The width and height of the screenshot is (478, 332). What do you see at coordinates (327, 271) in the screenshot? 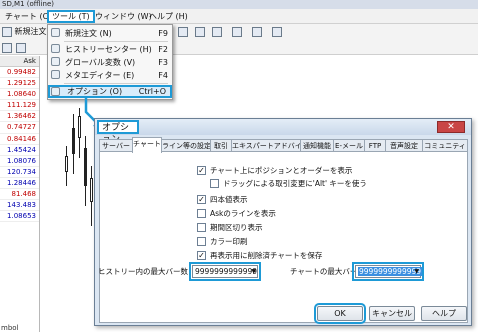
I see `chart-max-bars-label: チャートの最大バー数` at bounding box center [327, 271].